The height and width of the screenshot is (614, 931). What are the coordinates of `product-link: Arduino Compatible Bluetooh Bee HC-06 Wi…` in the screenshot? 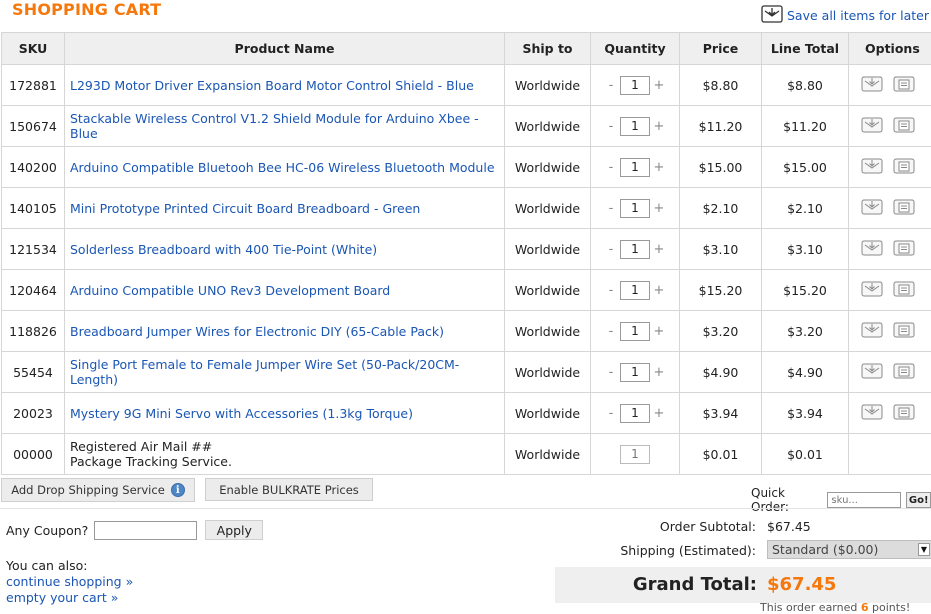 It's located at (282, 167).